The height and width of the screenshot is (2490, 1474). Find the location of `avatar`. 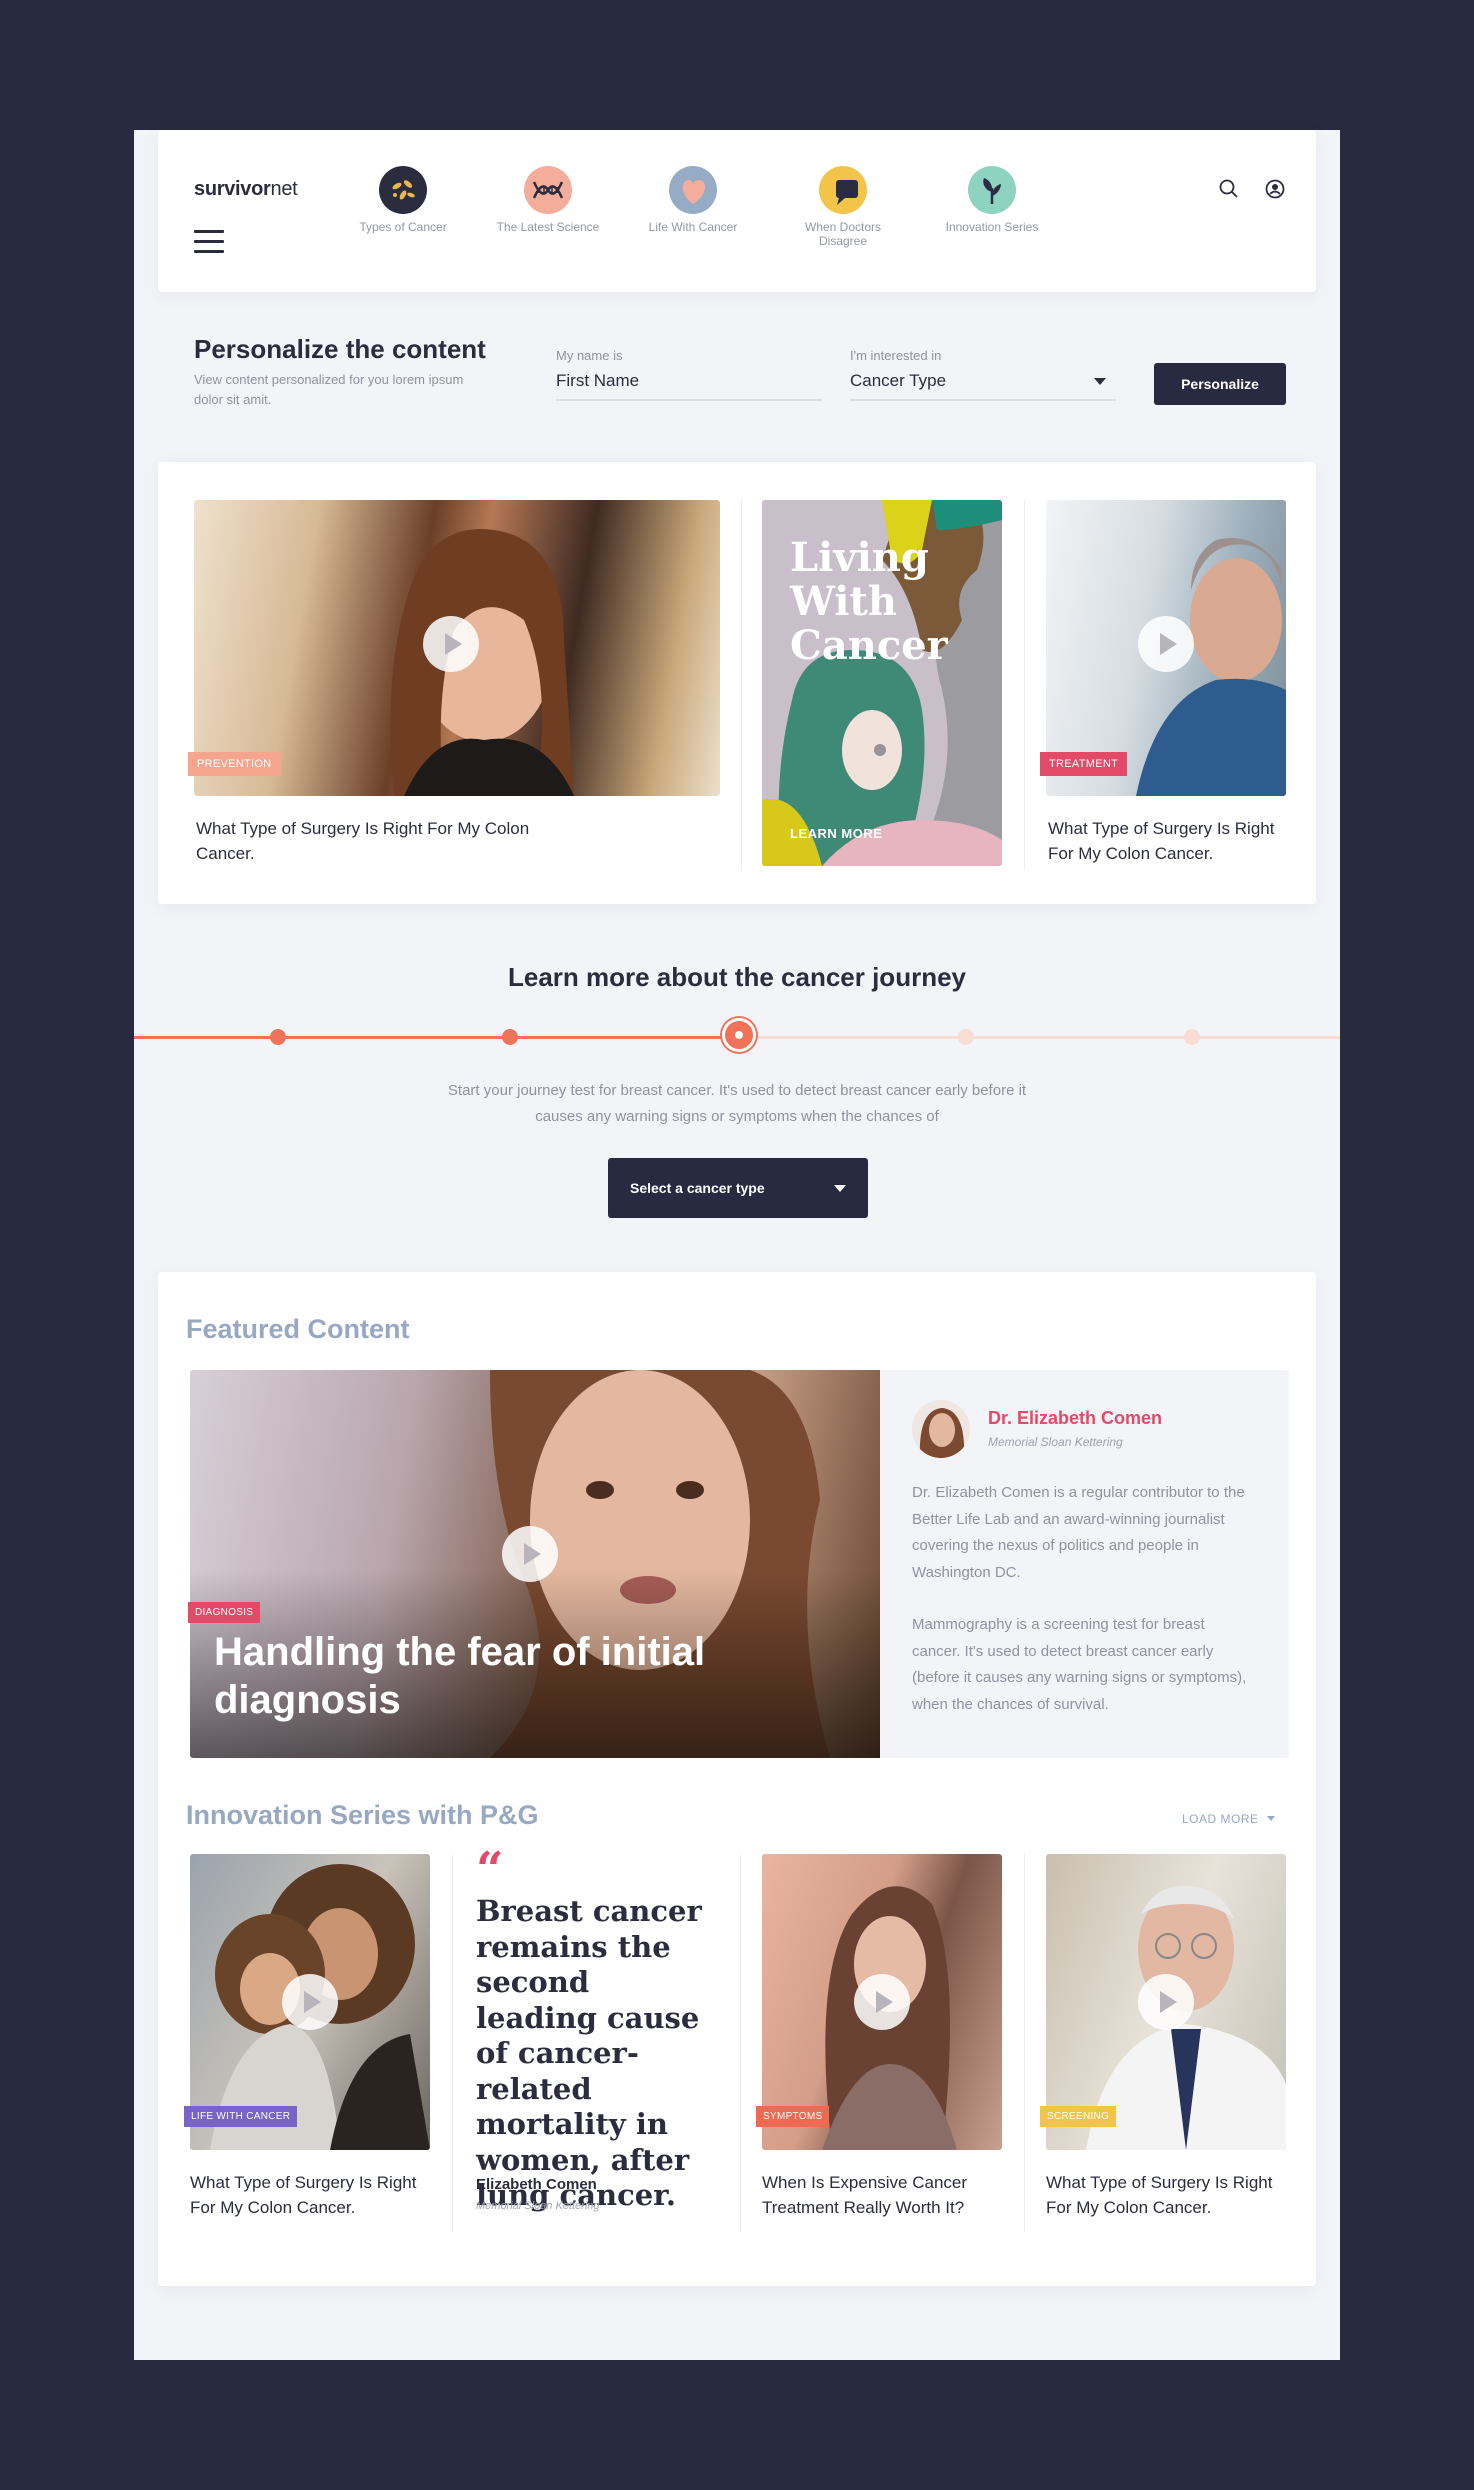

avatar is located at coordinates (941, 1429).